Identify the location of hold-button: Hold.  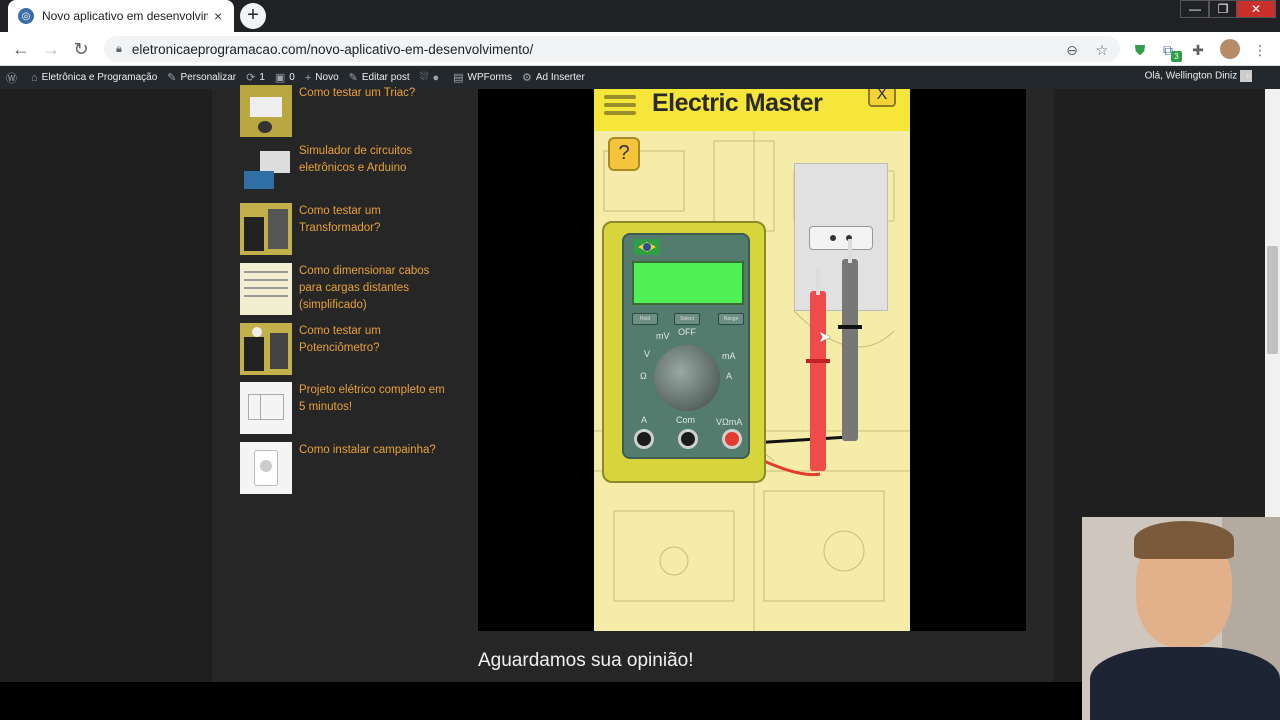
(645, 319).